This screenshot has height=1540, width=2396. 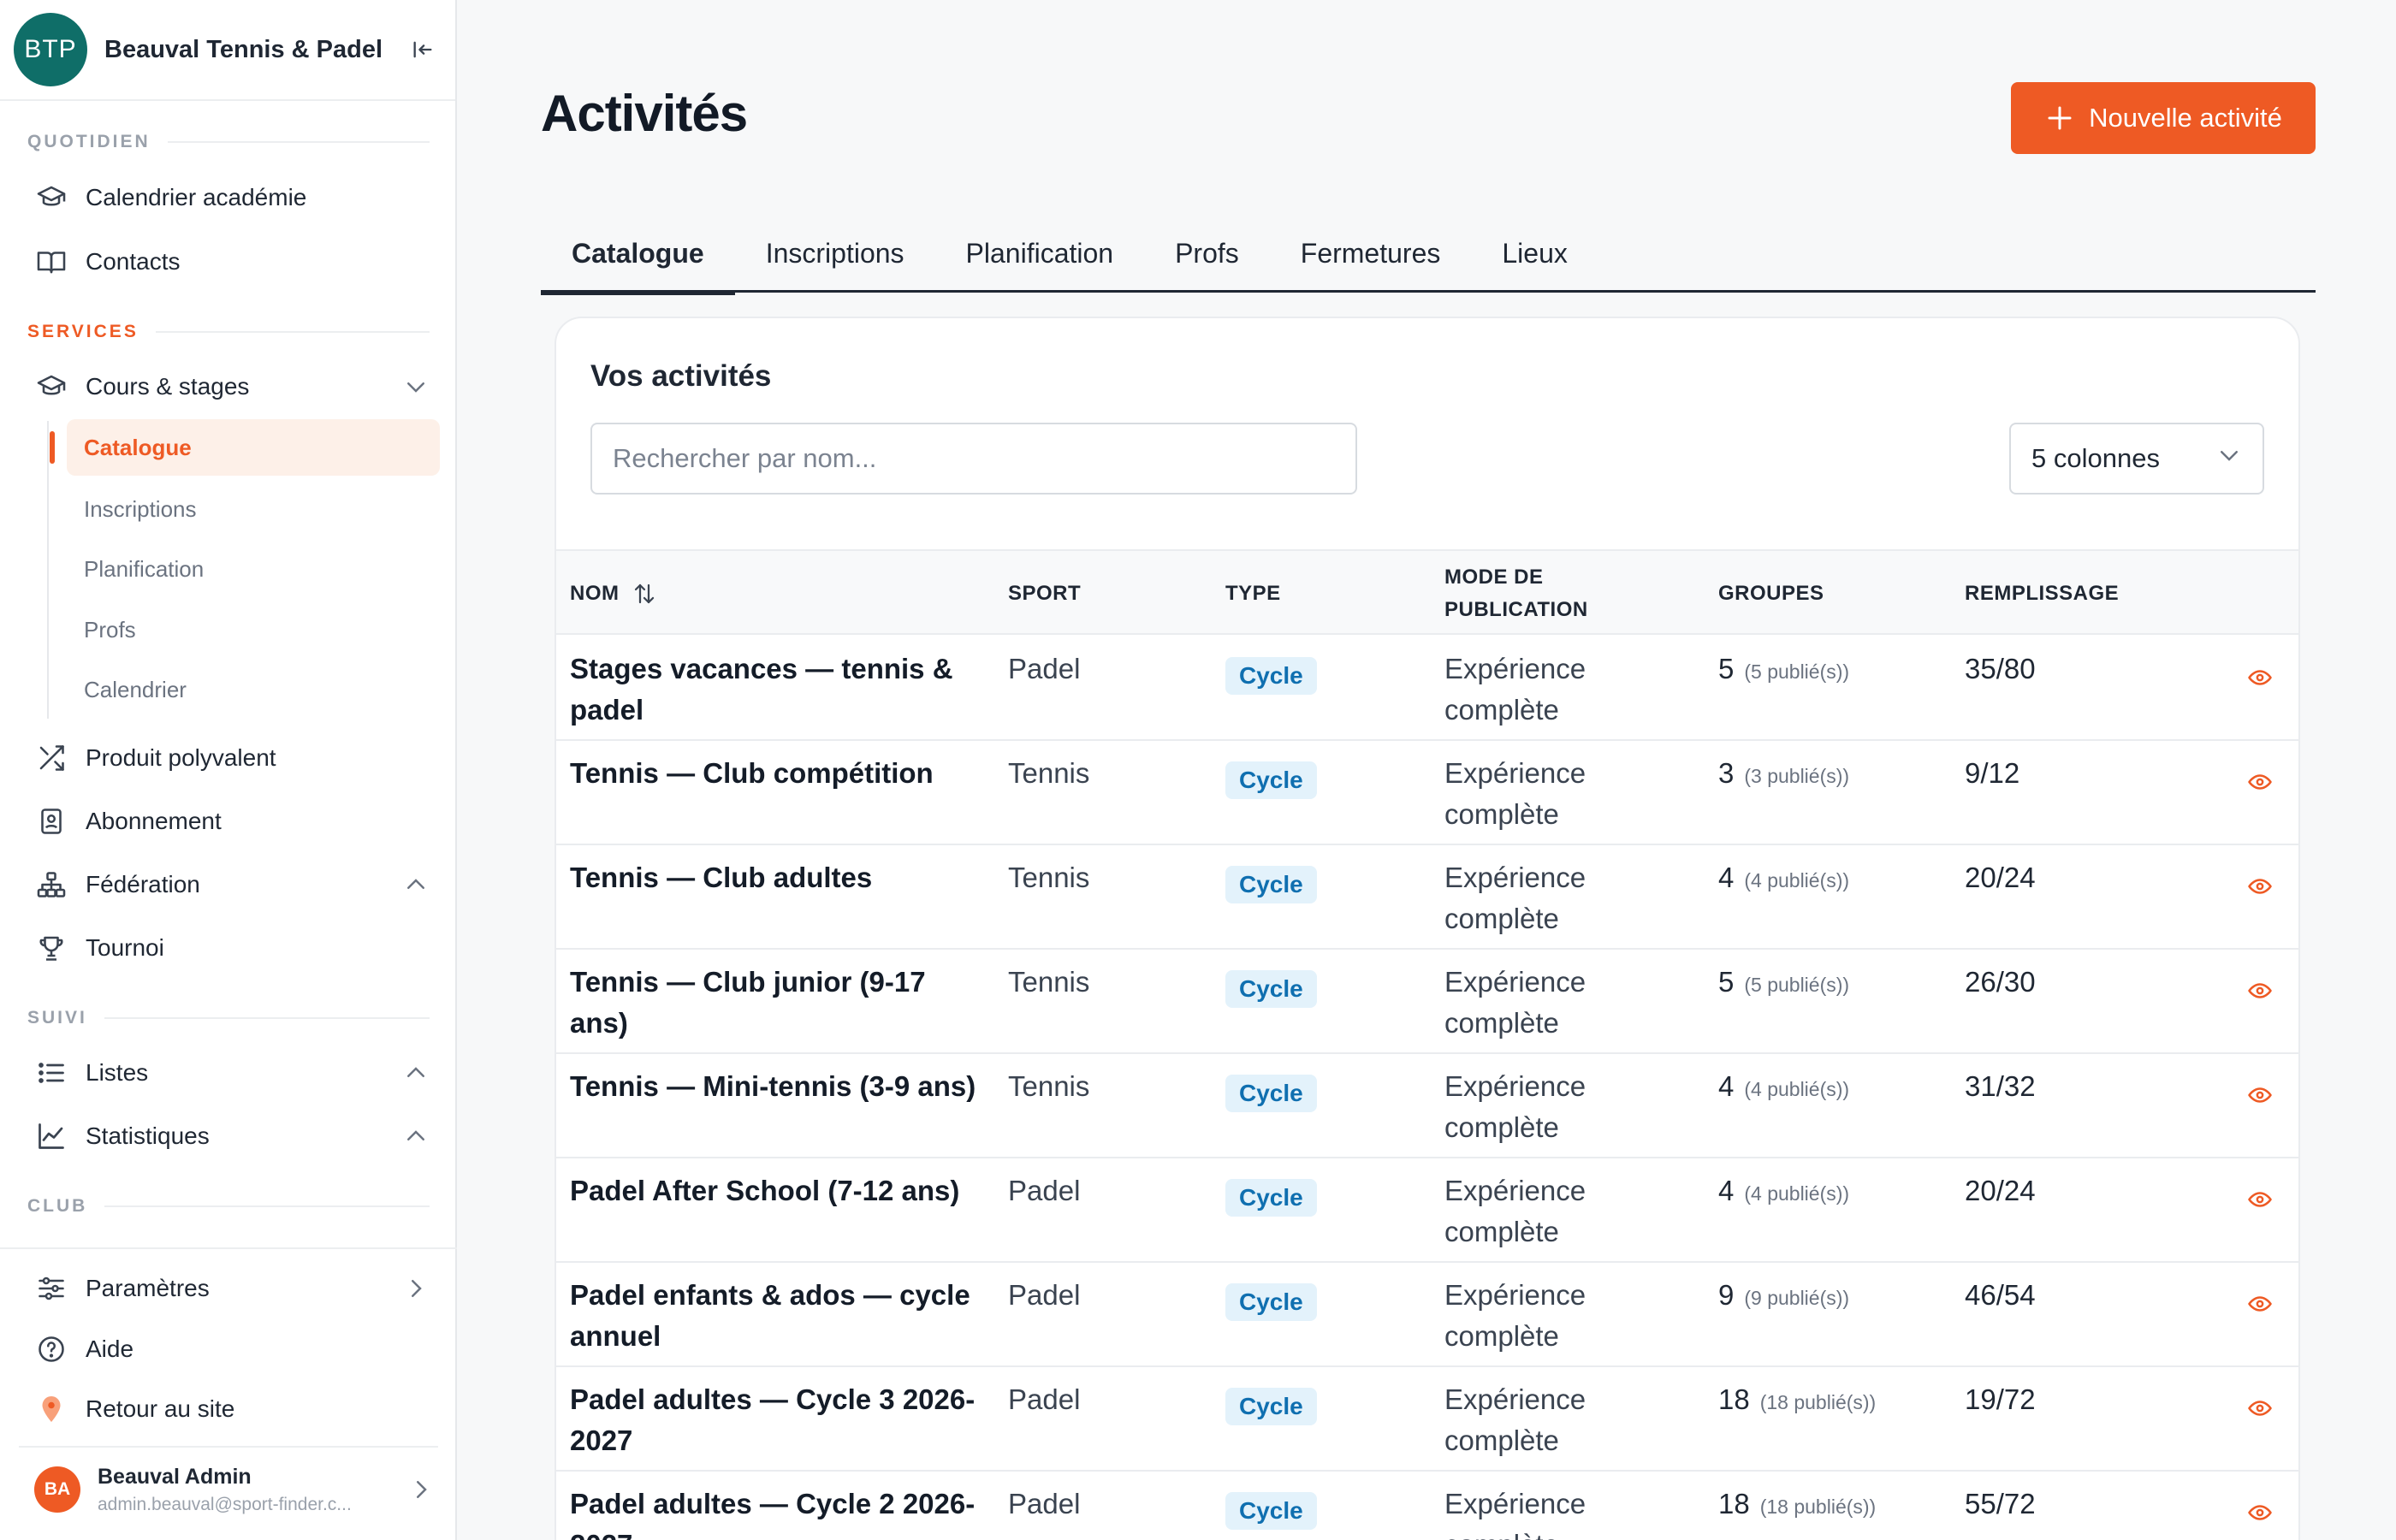 I want to click on sidebar-item-contacts: Contacts, so click(x=232, y=262).